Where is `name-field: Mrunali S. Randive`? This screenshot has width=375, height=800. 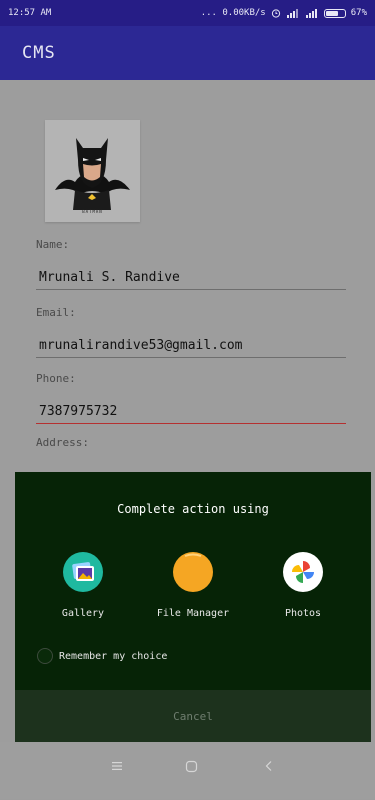 name-field: Mrunali S. Randive is located at coordinates (191, 275).